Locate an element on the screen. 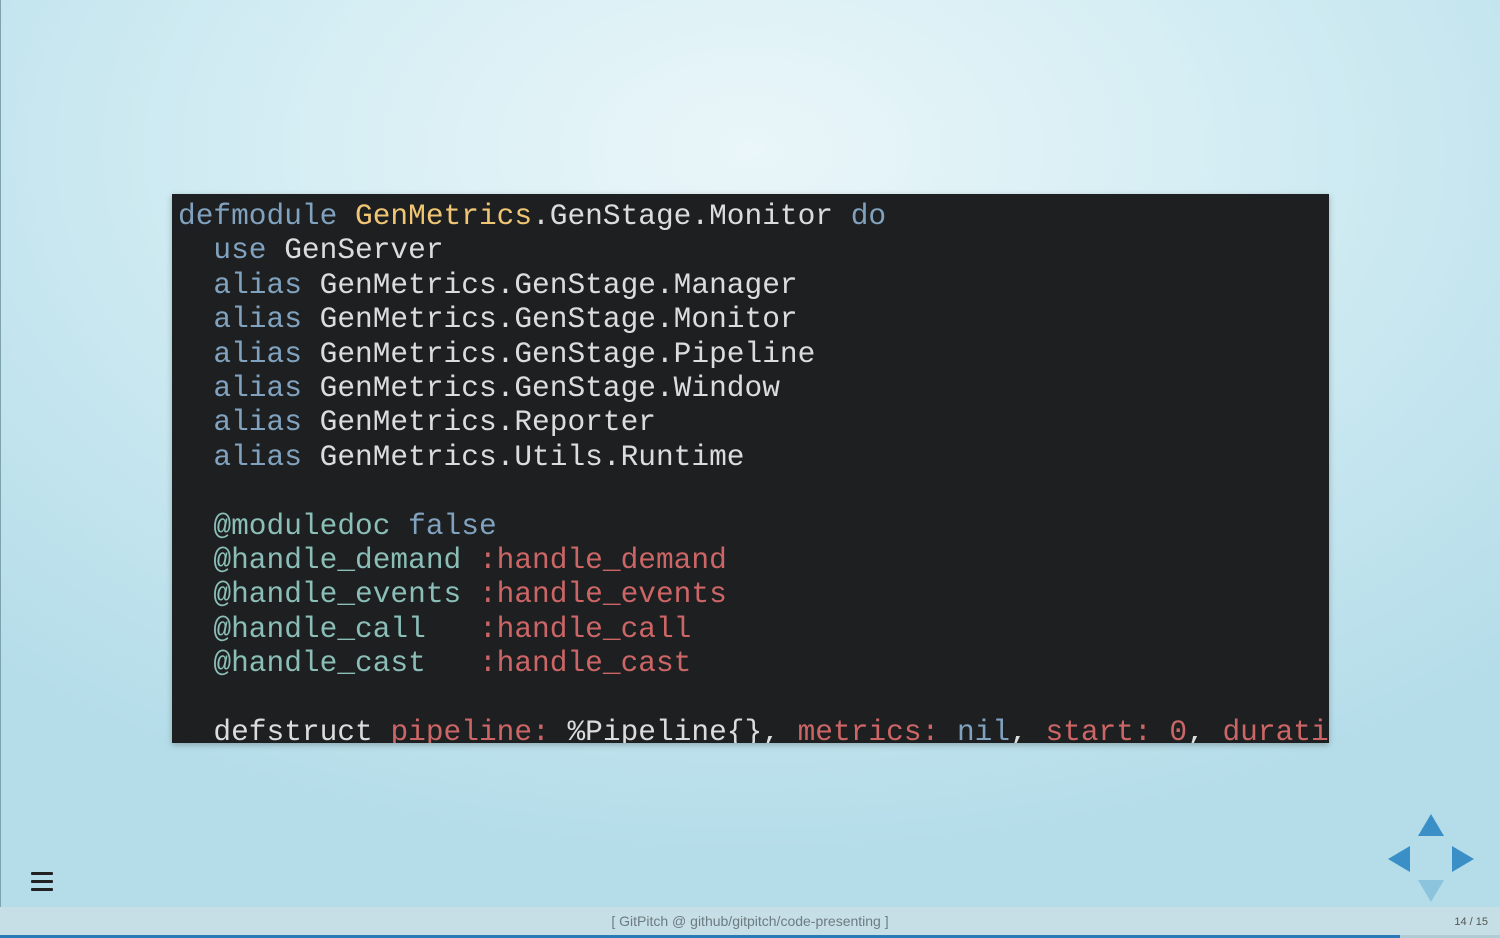 This screenshot has width=1500, height=938. code-token: GenMetrics.Reporter is located at coordinates (478, 422).